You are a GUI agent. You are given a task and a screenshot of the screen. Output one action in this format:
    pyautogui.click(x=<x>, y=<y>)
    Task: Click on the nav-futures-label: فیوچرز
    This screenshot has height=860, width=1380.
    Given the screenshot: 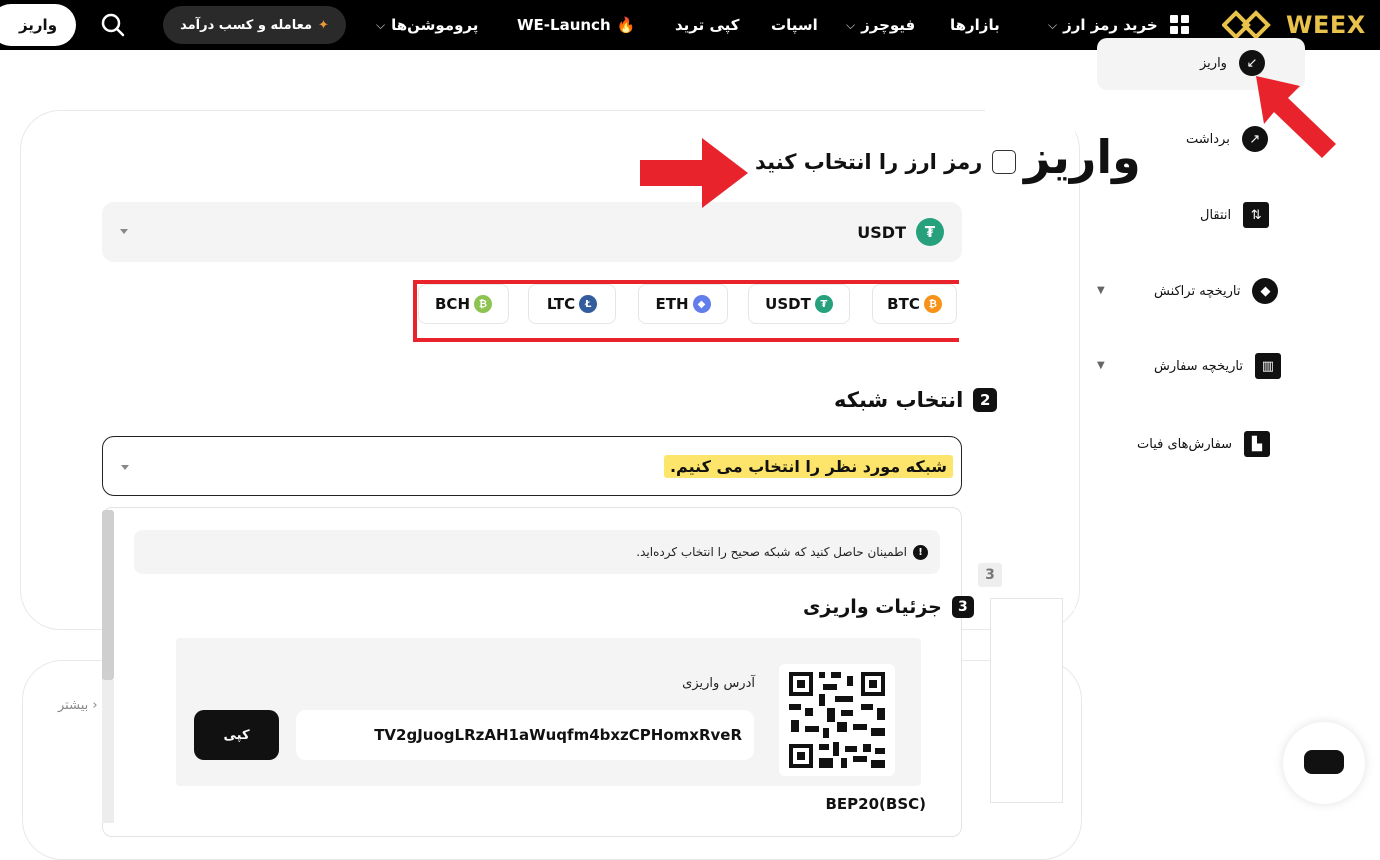 What is the action you would take?
    pyautogui.click(x=888, y=25)
    